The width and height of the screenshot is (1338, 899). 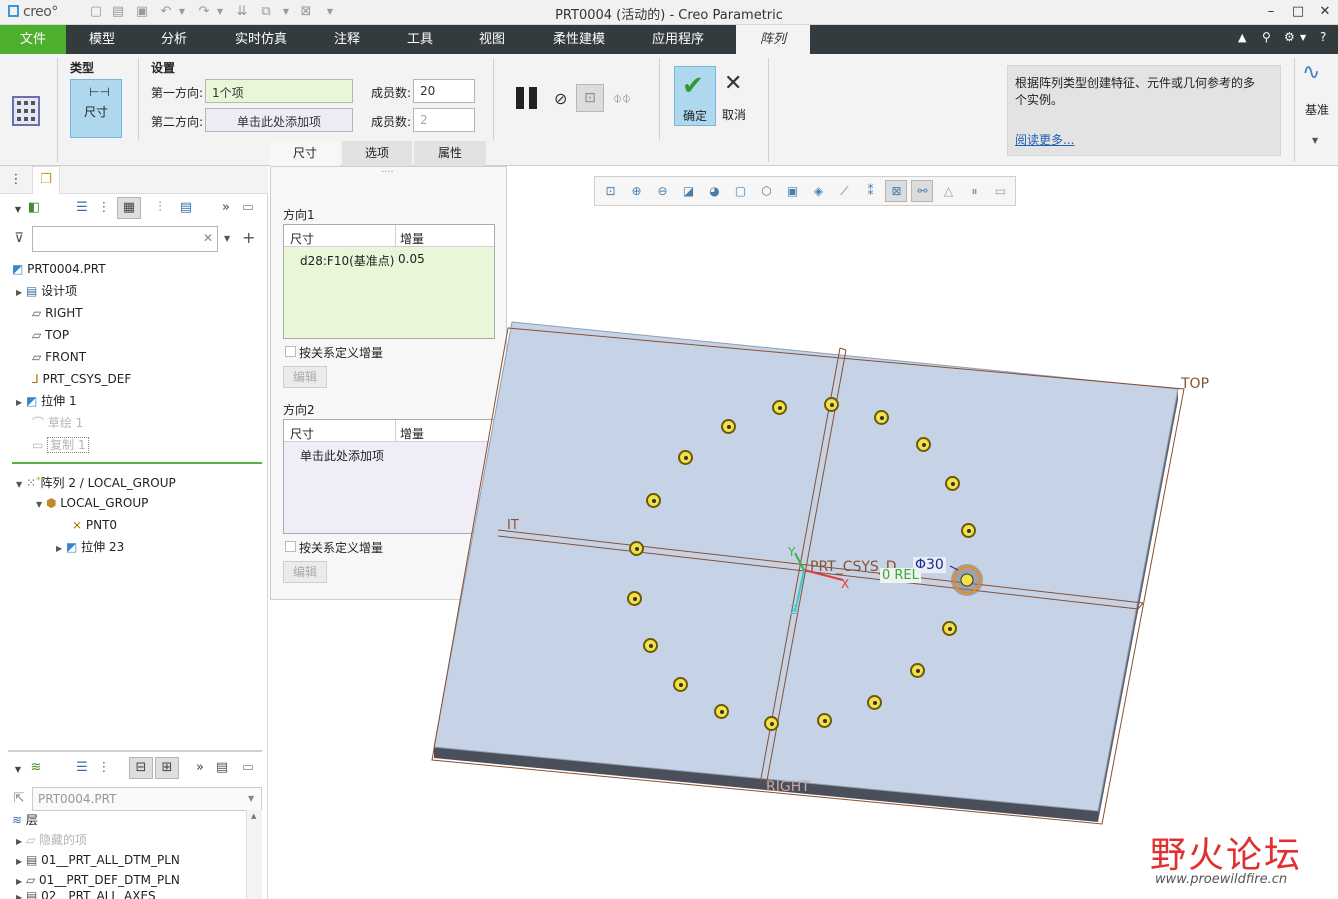 I want to click on saved-orientations-icon: ▢, so click(x=740, y=191).